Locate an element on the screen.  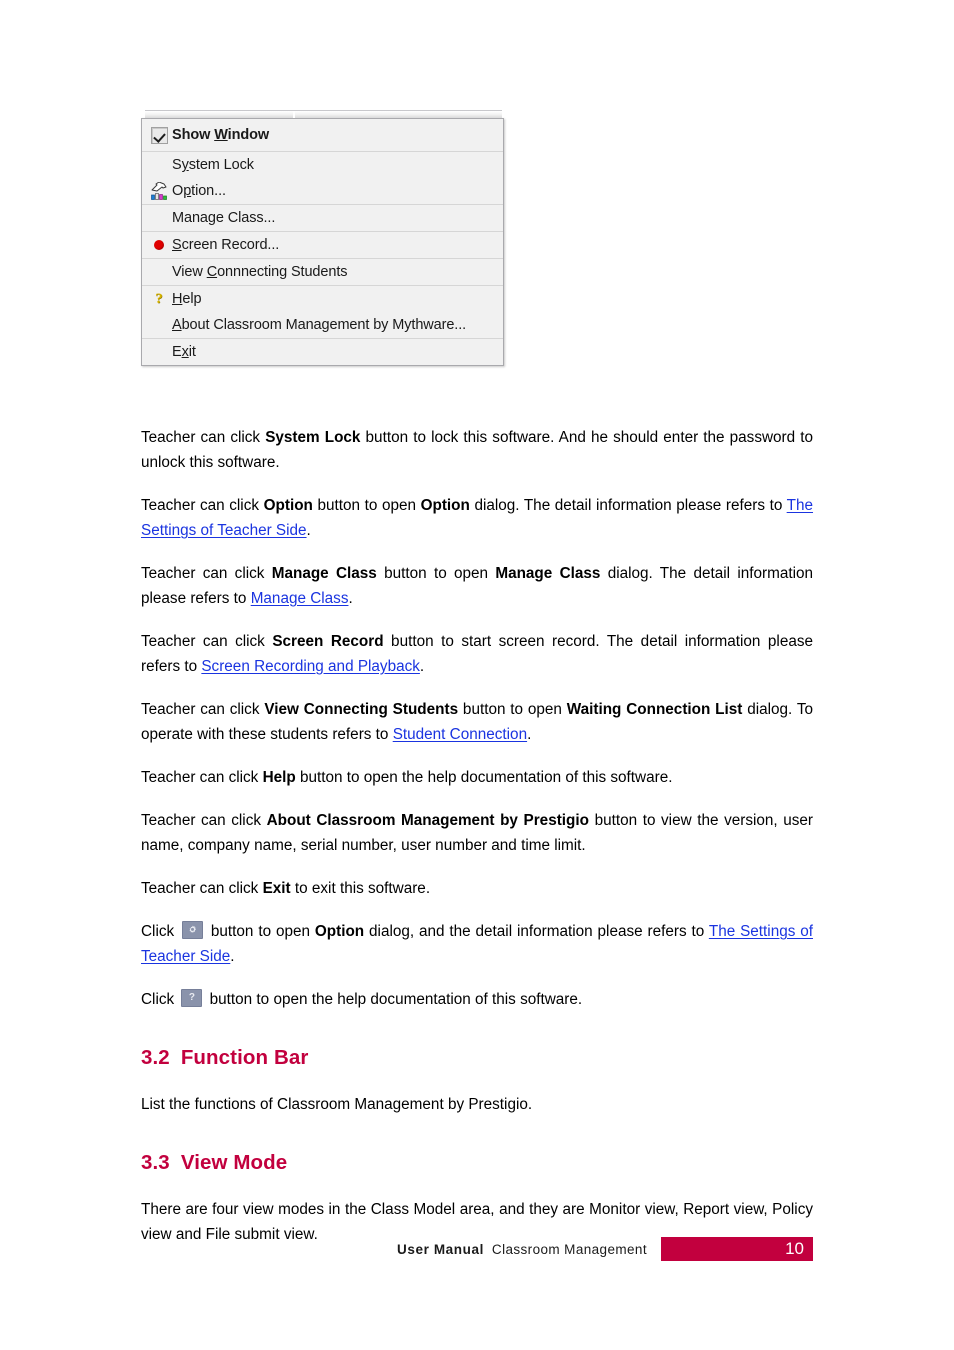
menu-item-label: View Connnecting Students is located at coordinates (260, 272).